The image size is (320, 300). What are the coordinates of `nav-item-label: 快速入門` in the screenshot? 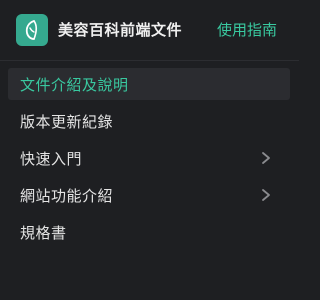 It's located at (51, 158).